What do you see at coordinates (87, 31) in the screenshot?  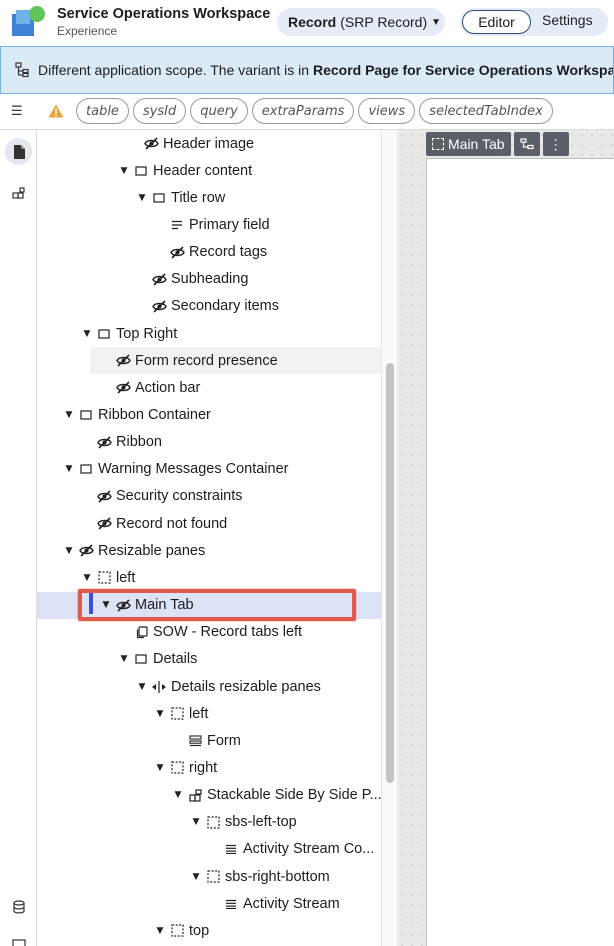 I see `app-subtitle: Experience` at bounding box center [87, 31].